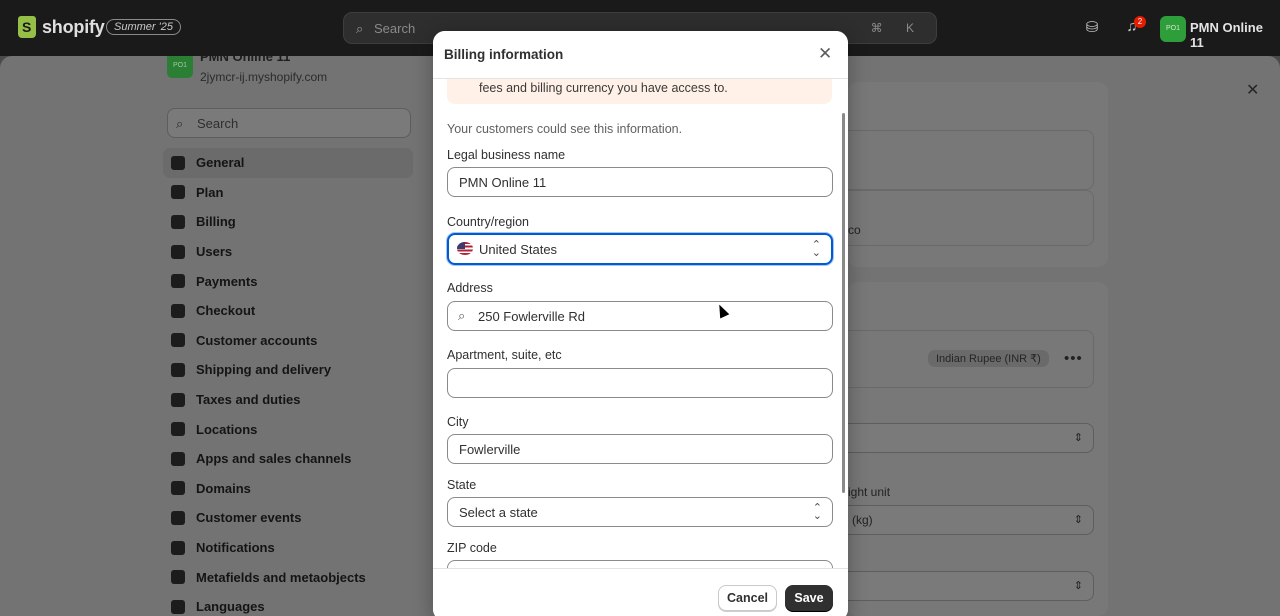 The width and height of the screenshot is (1280, 616). What do you see at coordinates (458, 422) in the screenshot?
I see `city-label: City` at bounding box center [458, 422].